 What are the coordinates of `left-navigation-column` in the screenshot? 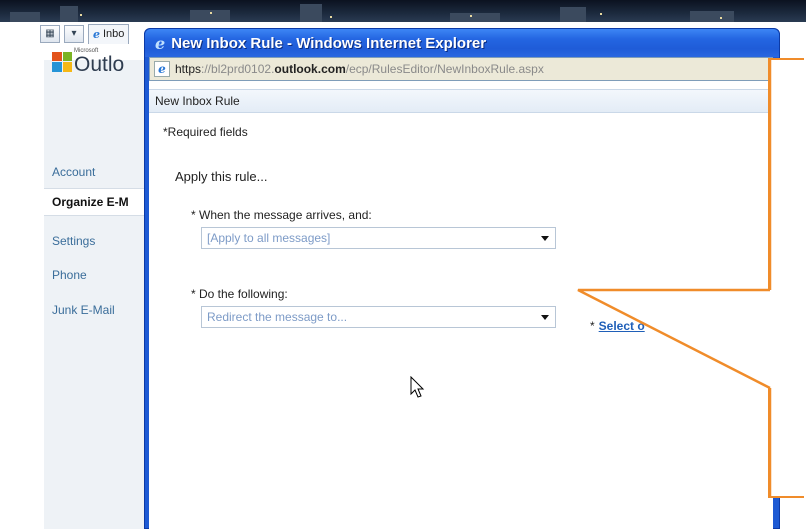 It's located at (96, 294).